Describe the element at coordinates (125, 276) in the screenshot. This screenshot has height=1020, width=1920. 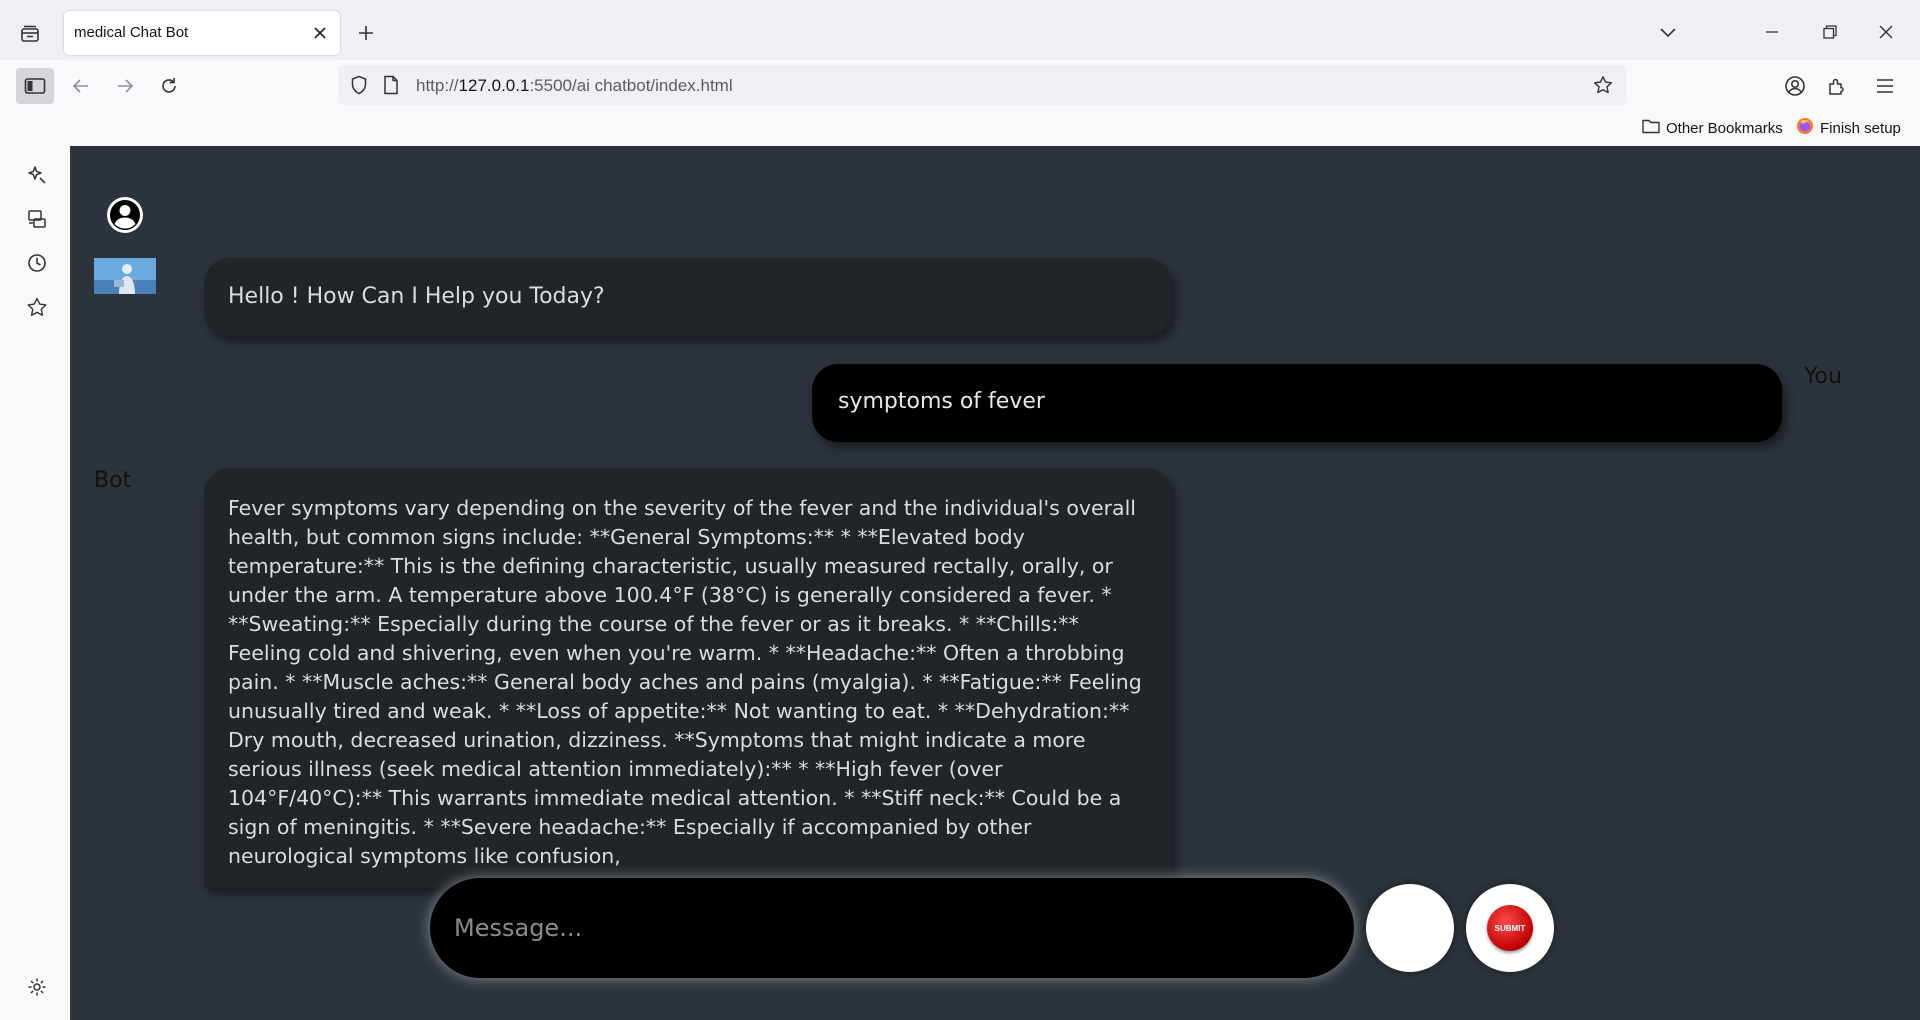
I see `bot-avatar-image` at that location.